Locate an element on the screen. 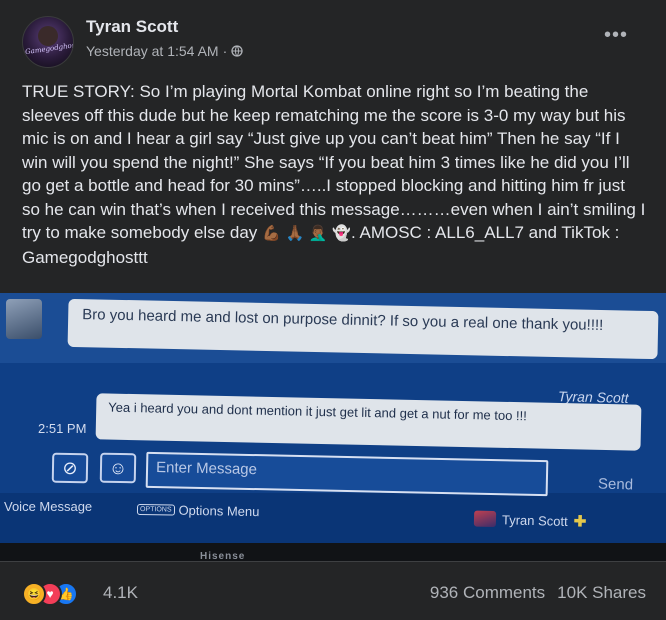 The image size is (666, 620). voice-message-label: Voice Message is located at coordinates (48, 506).